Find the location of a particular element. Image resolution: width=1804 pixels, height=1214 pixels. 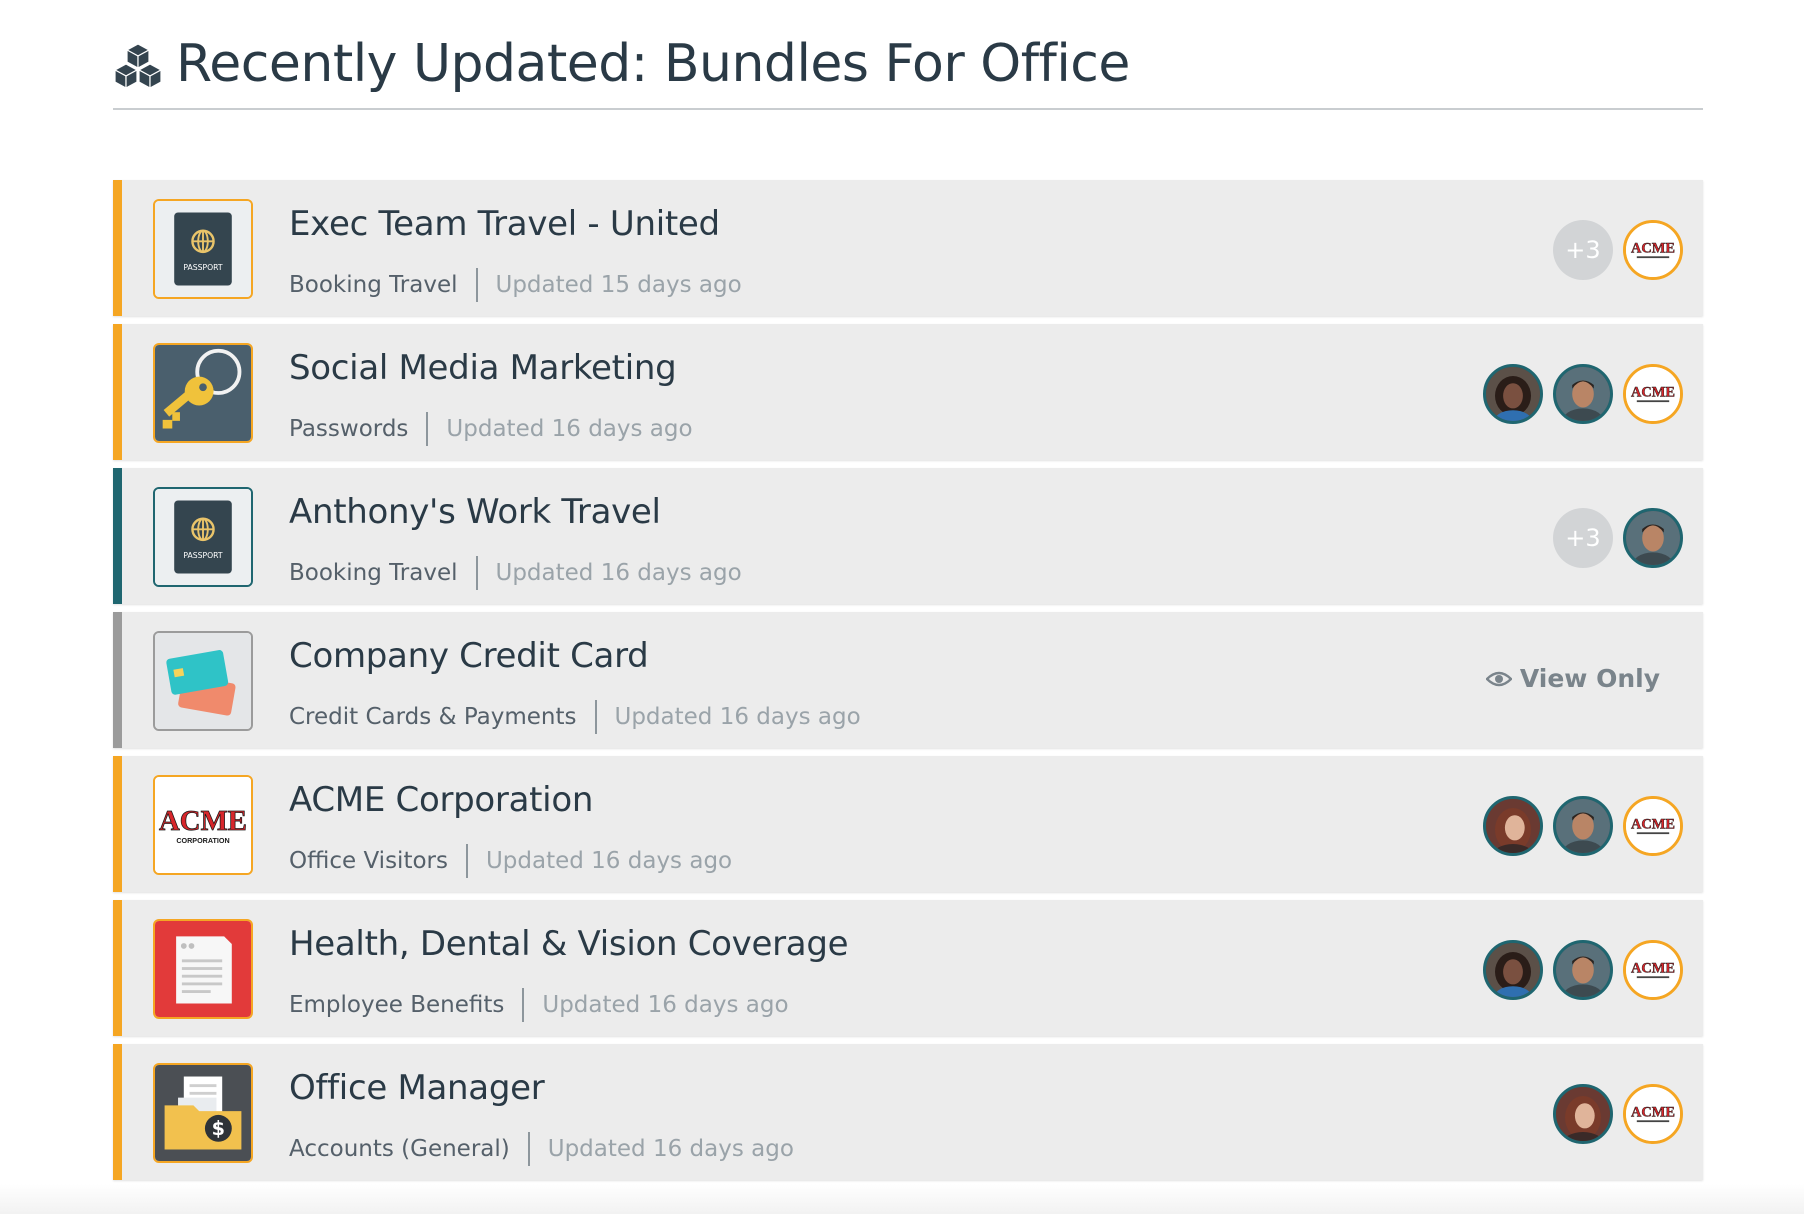

page-header: Recently Updated: Bundles For Office is located at coordinates (908, 55).